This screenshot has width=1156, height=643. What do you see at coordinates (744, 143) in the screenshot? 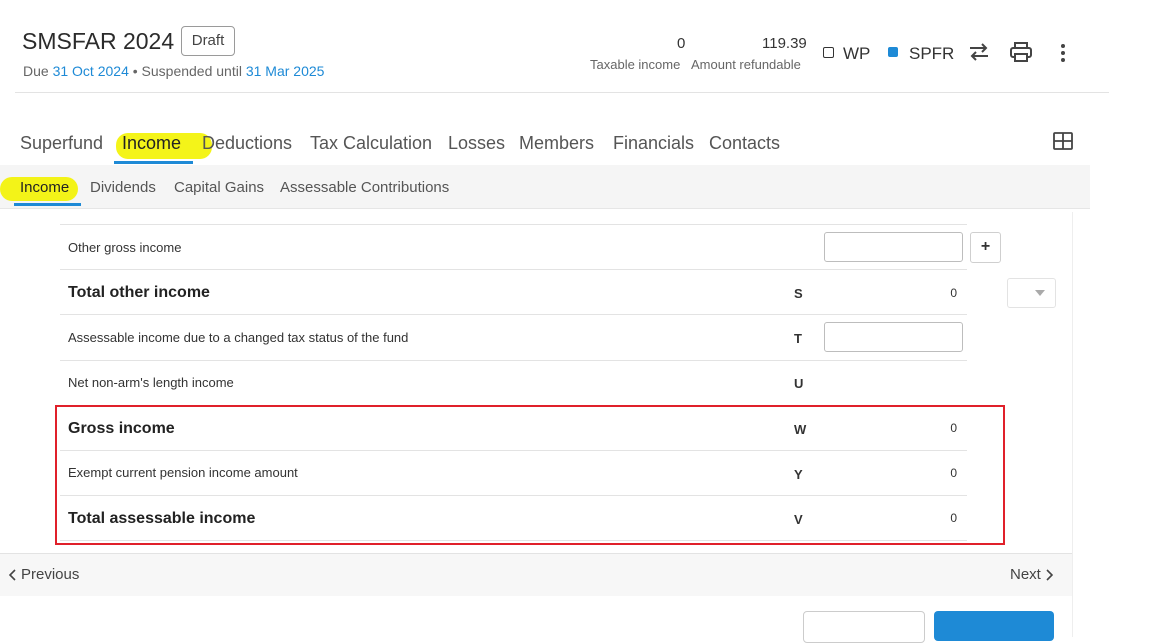
I see `tab-contacts: Contacts` at bounding box center [744, 143].